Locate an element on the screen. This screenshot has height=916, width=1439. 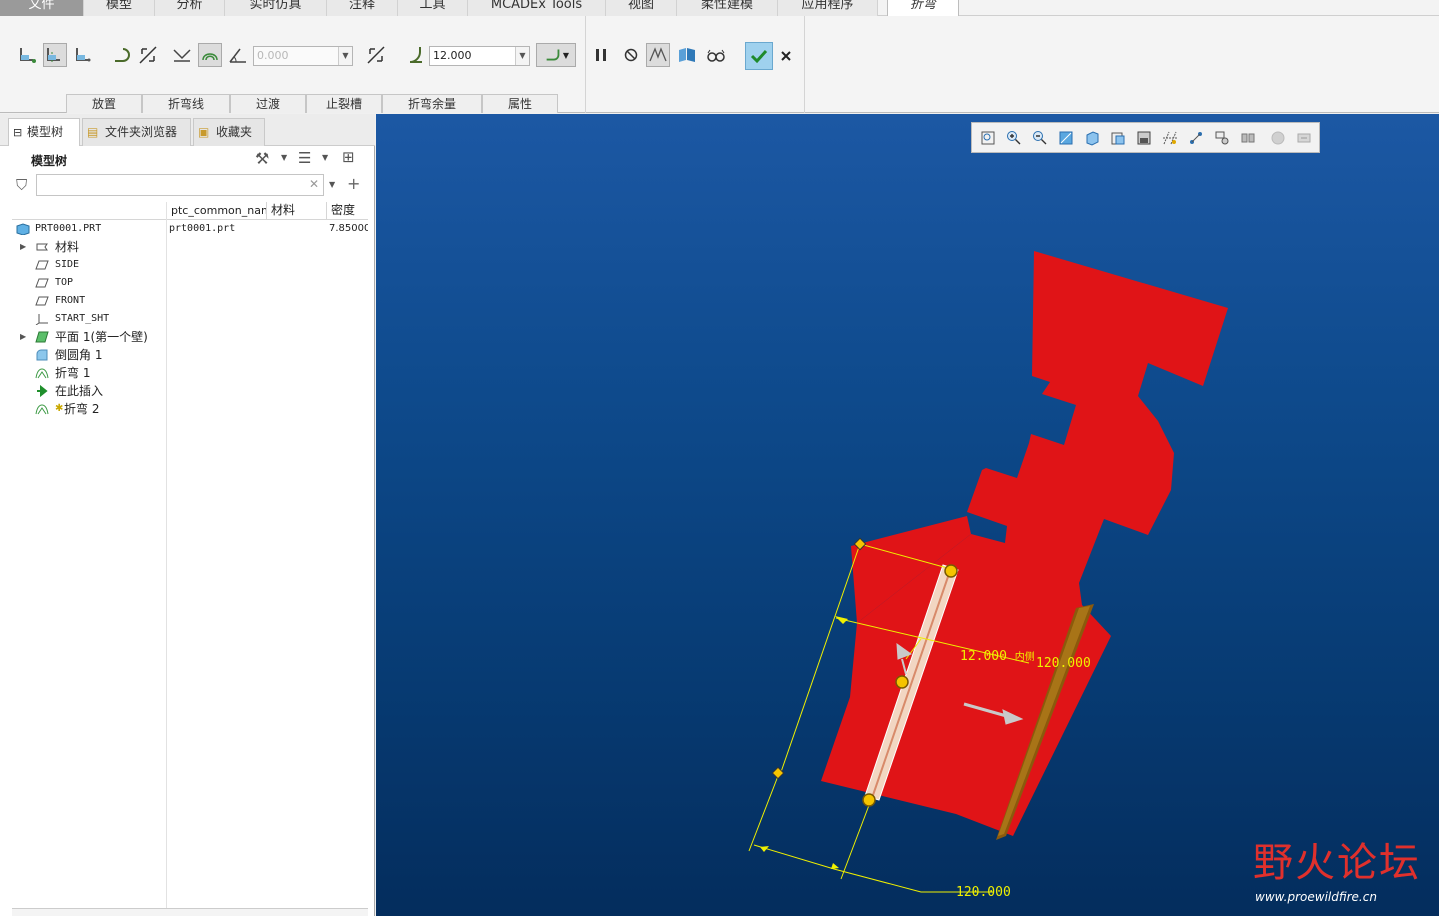
column-common-name: ptc_common_name is located at coordinates (217, 211).